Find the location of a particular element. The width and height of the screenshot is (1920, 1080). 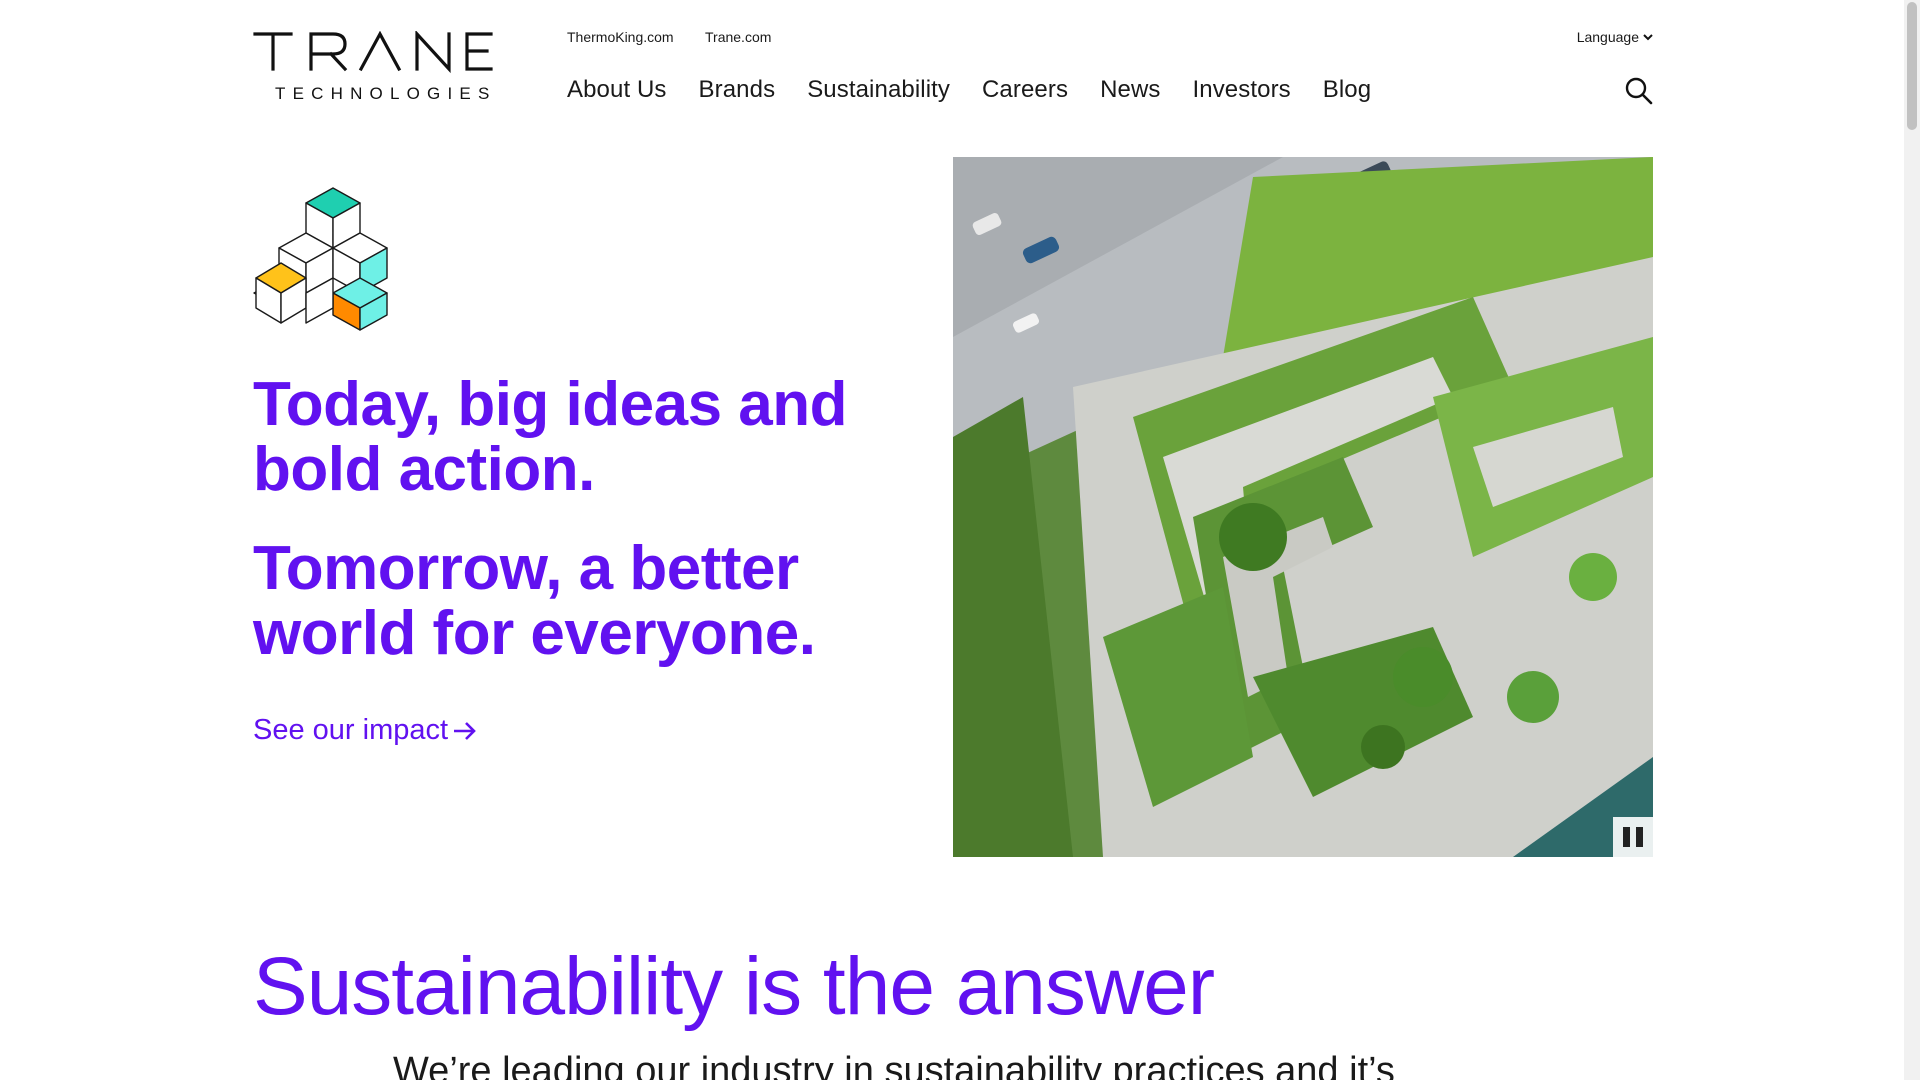

see-our-impact-link: See our impact is located at coordinates (365, 730).